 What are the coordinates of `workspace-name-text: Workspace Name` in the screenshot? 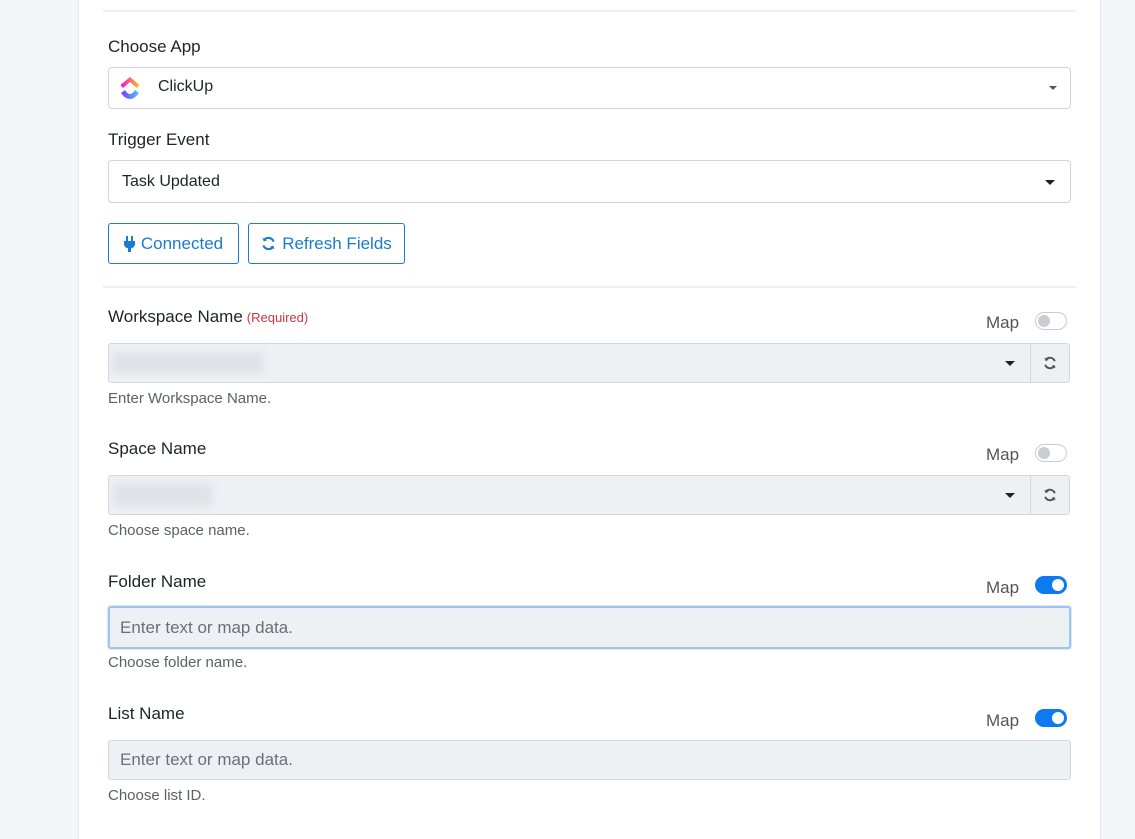 It's located at (175, 316).